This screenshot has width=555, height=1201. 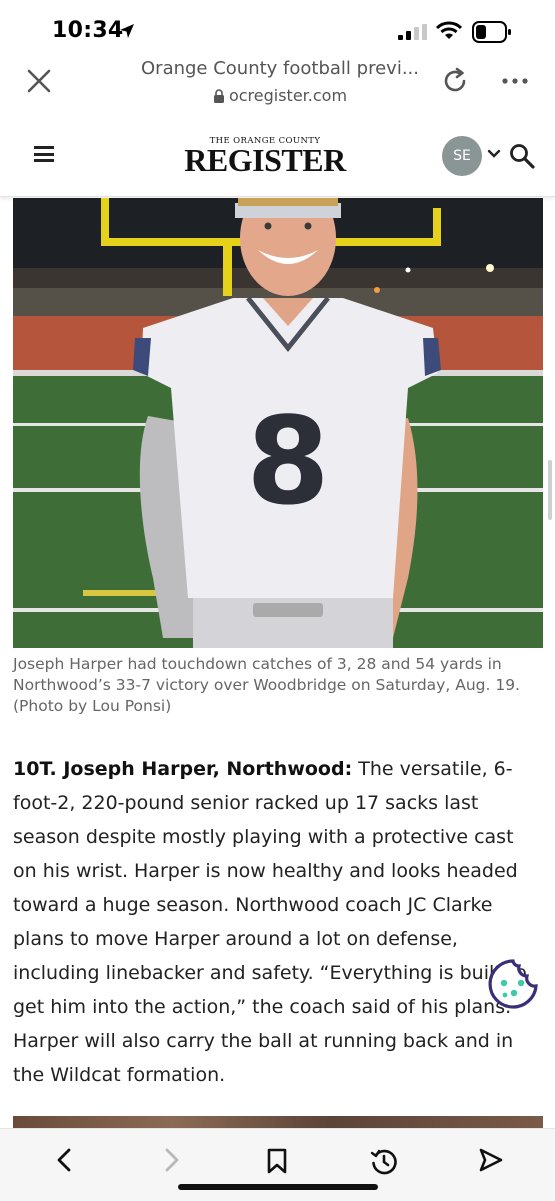 I want to click on wifi-icon, so click(x=449, y=30).